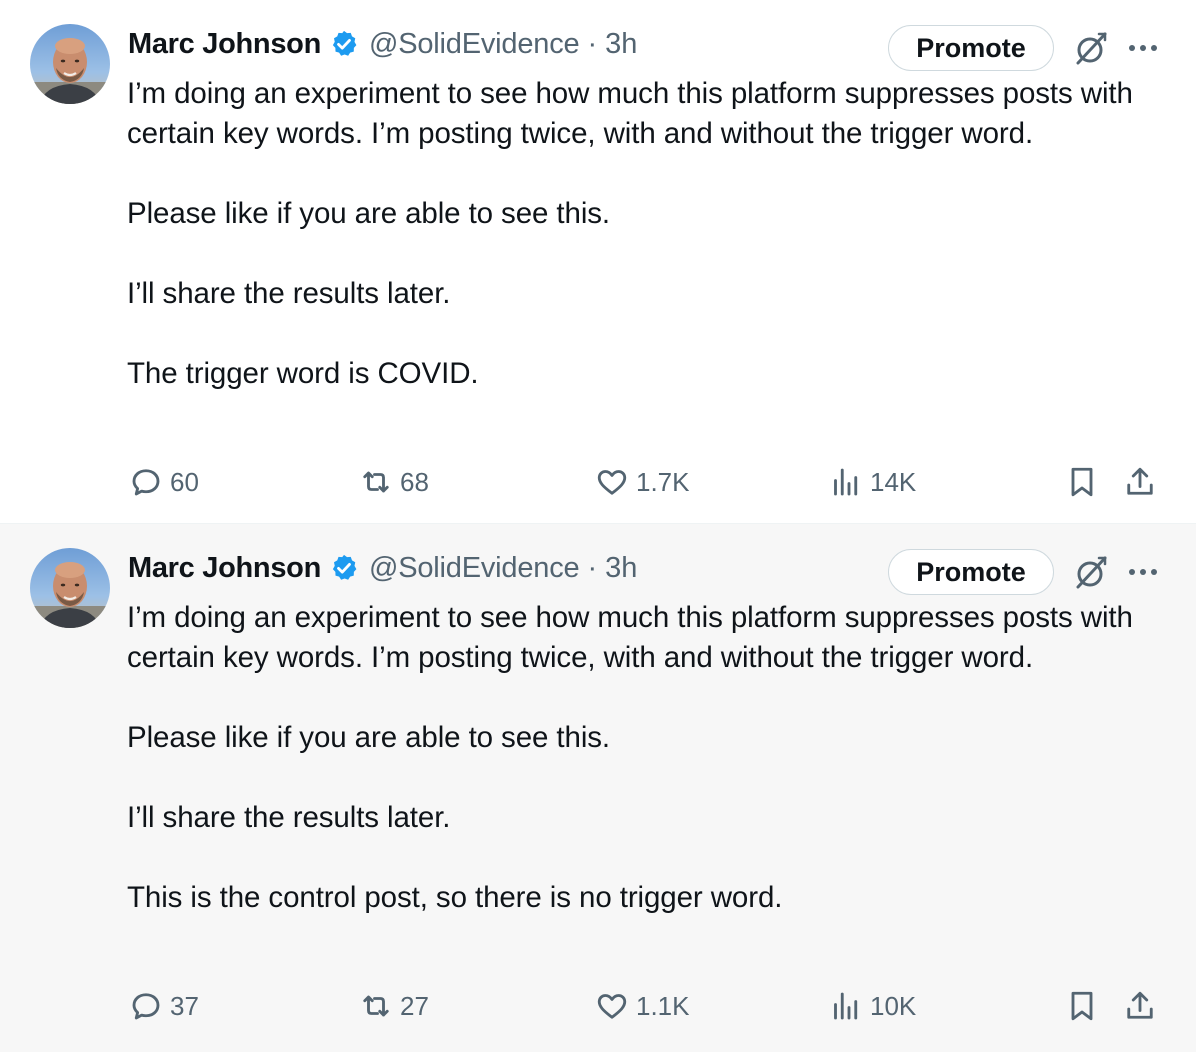  I want to click on reply-button: 37, so click(163, 1006).